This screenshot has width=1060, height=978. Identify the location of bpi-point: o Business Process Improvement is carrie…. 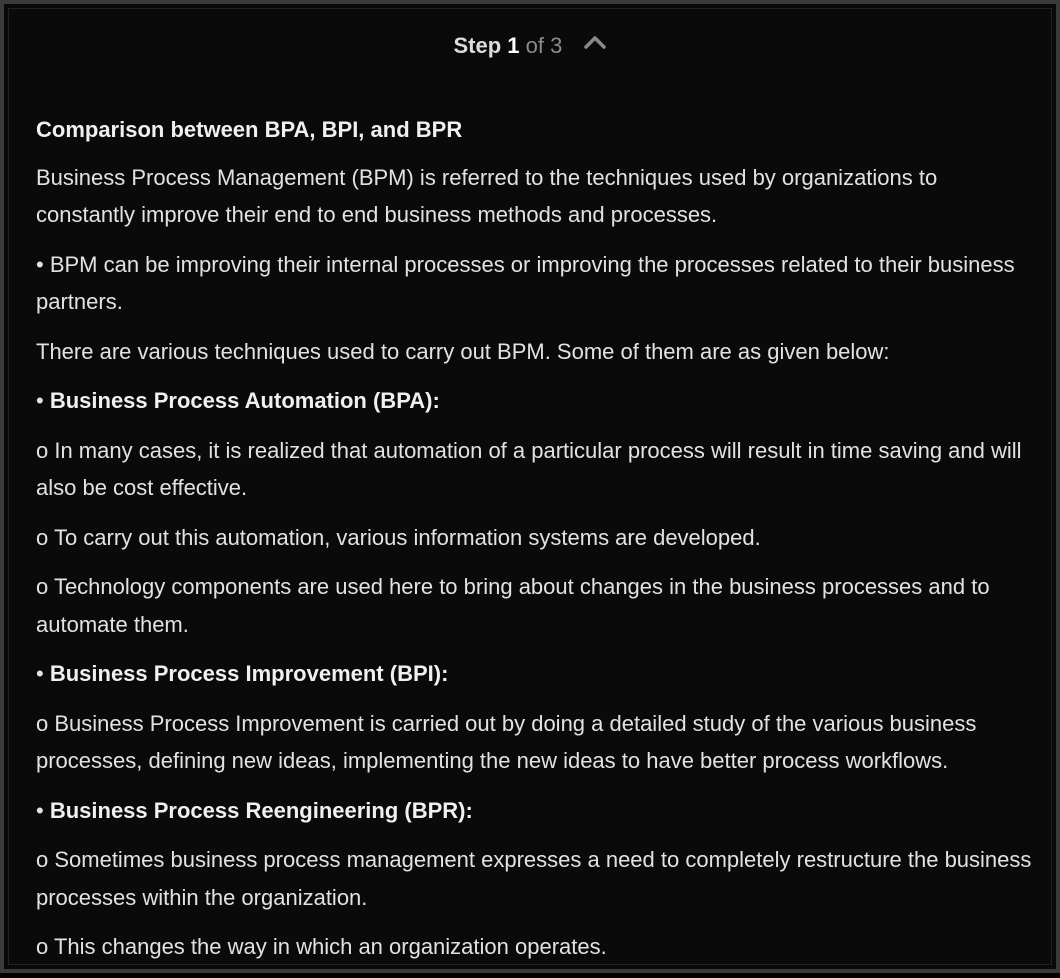
(506, 742).